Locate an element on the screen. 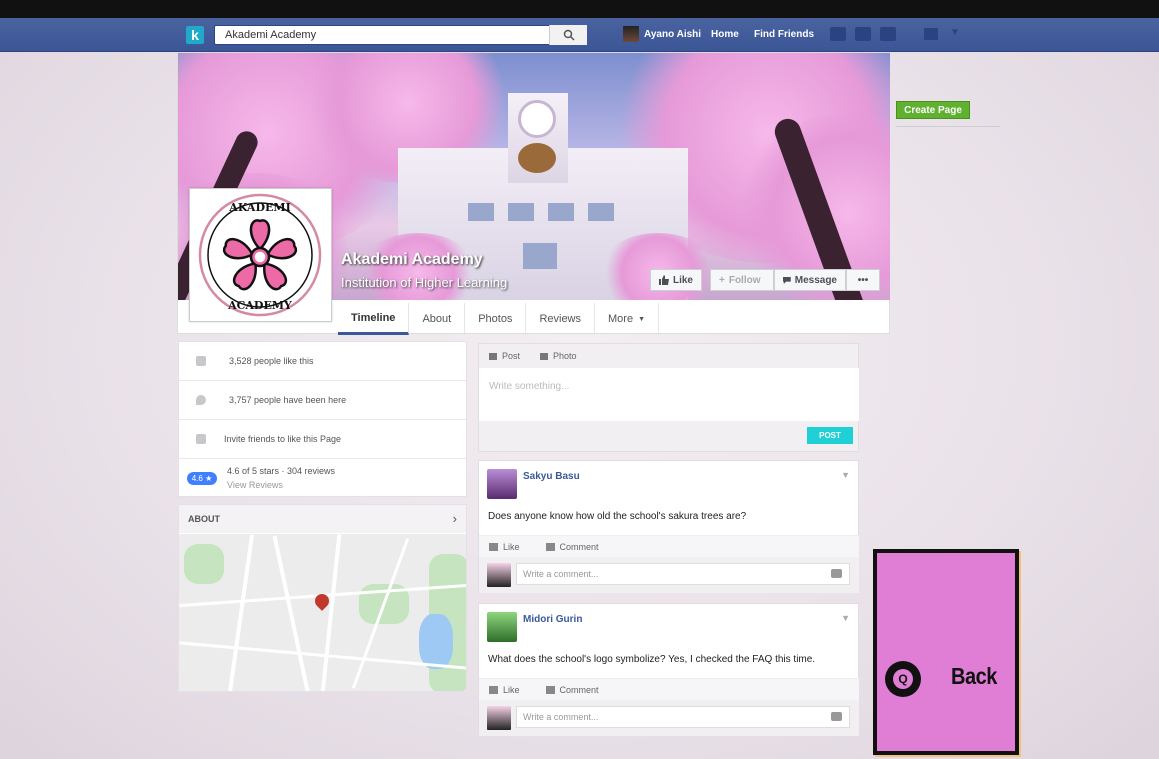 This screenshot has height=759, width=1159. logo-text-bottom: ACADEMY is located at coordinates (259, 305).